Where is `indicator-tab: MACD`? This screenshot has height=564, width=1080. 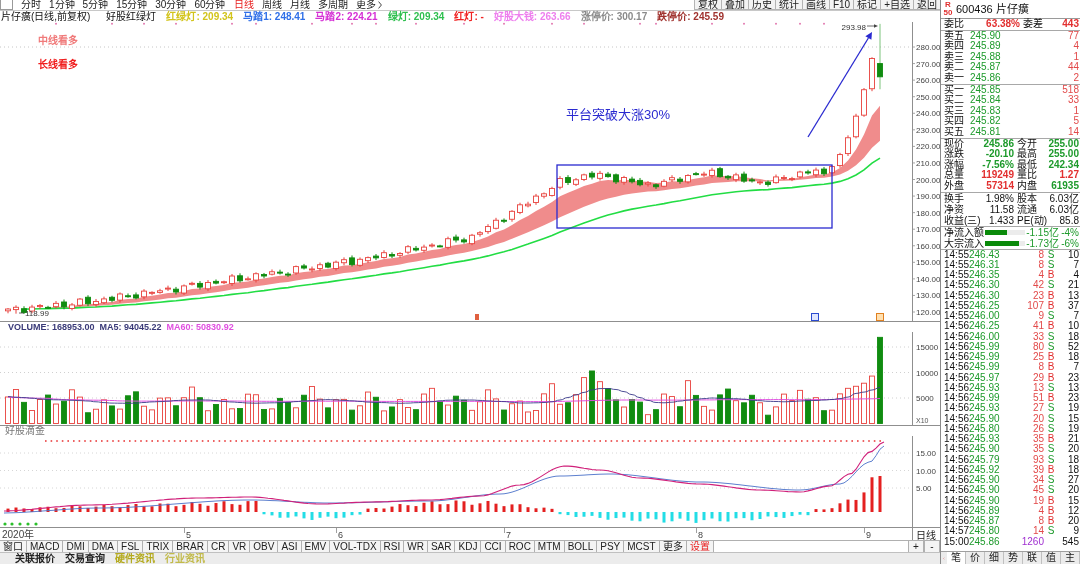
indicator-tab: MACD is located at coordinates (45, 546).